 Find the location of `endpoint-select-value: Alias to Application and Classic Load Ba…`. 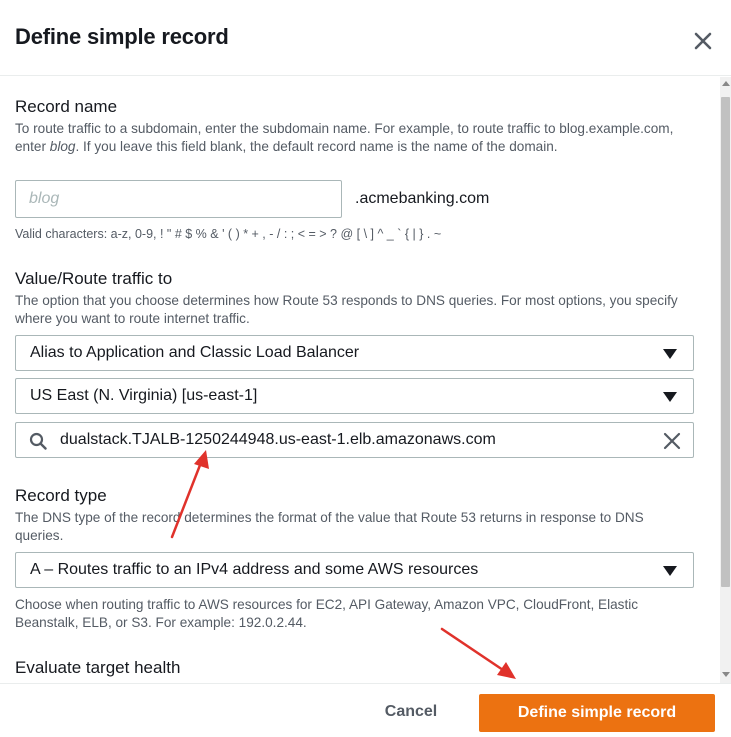

endpoint-select-value: Alias to Application and Classic Load Ba… is located at coordinates (195, 352).